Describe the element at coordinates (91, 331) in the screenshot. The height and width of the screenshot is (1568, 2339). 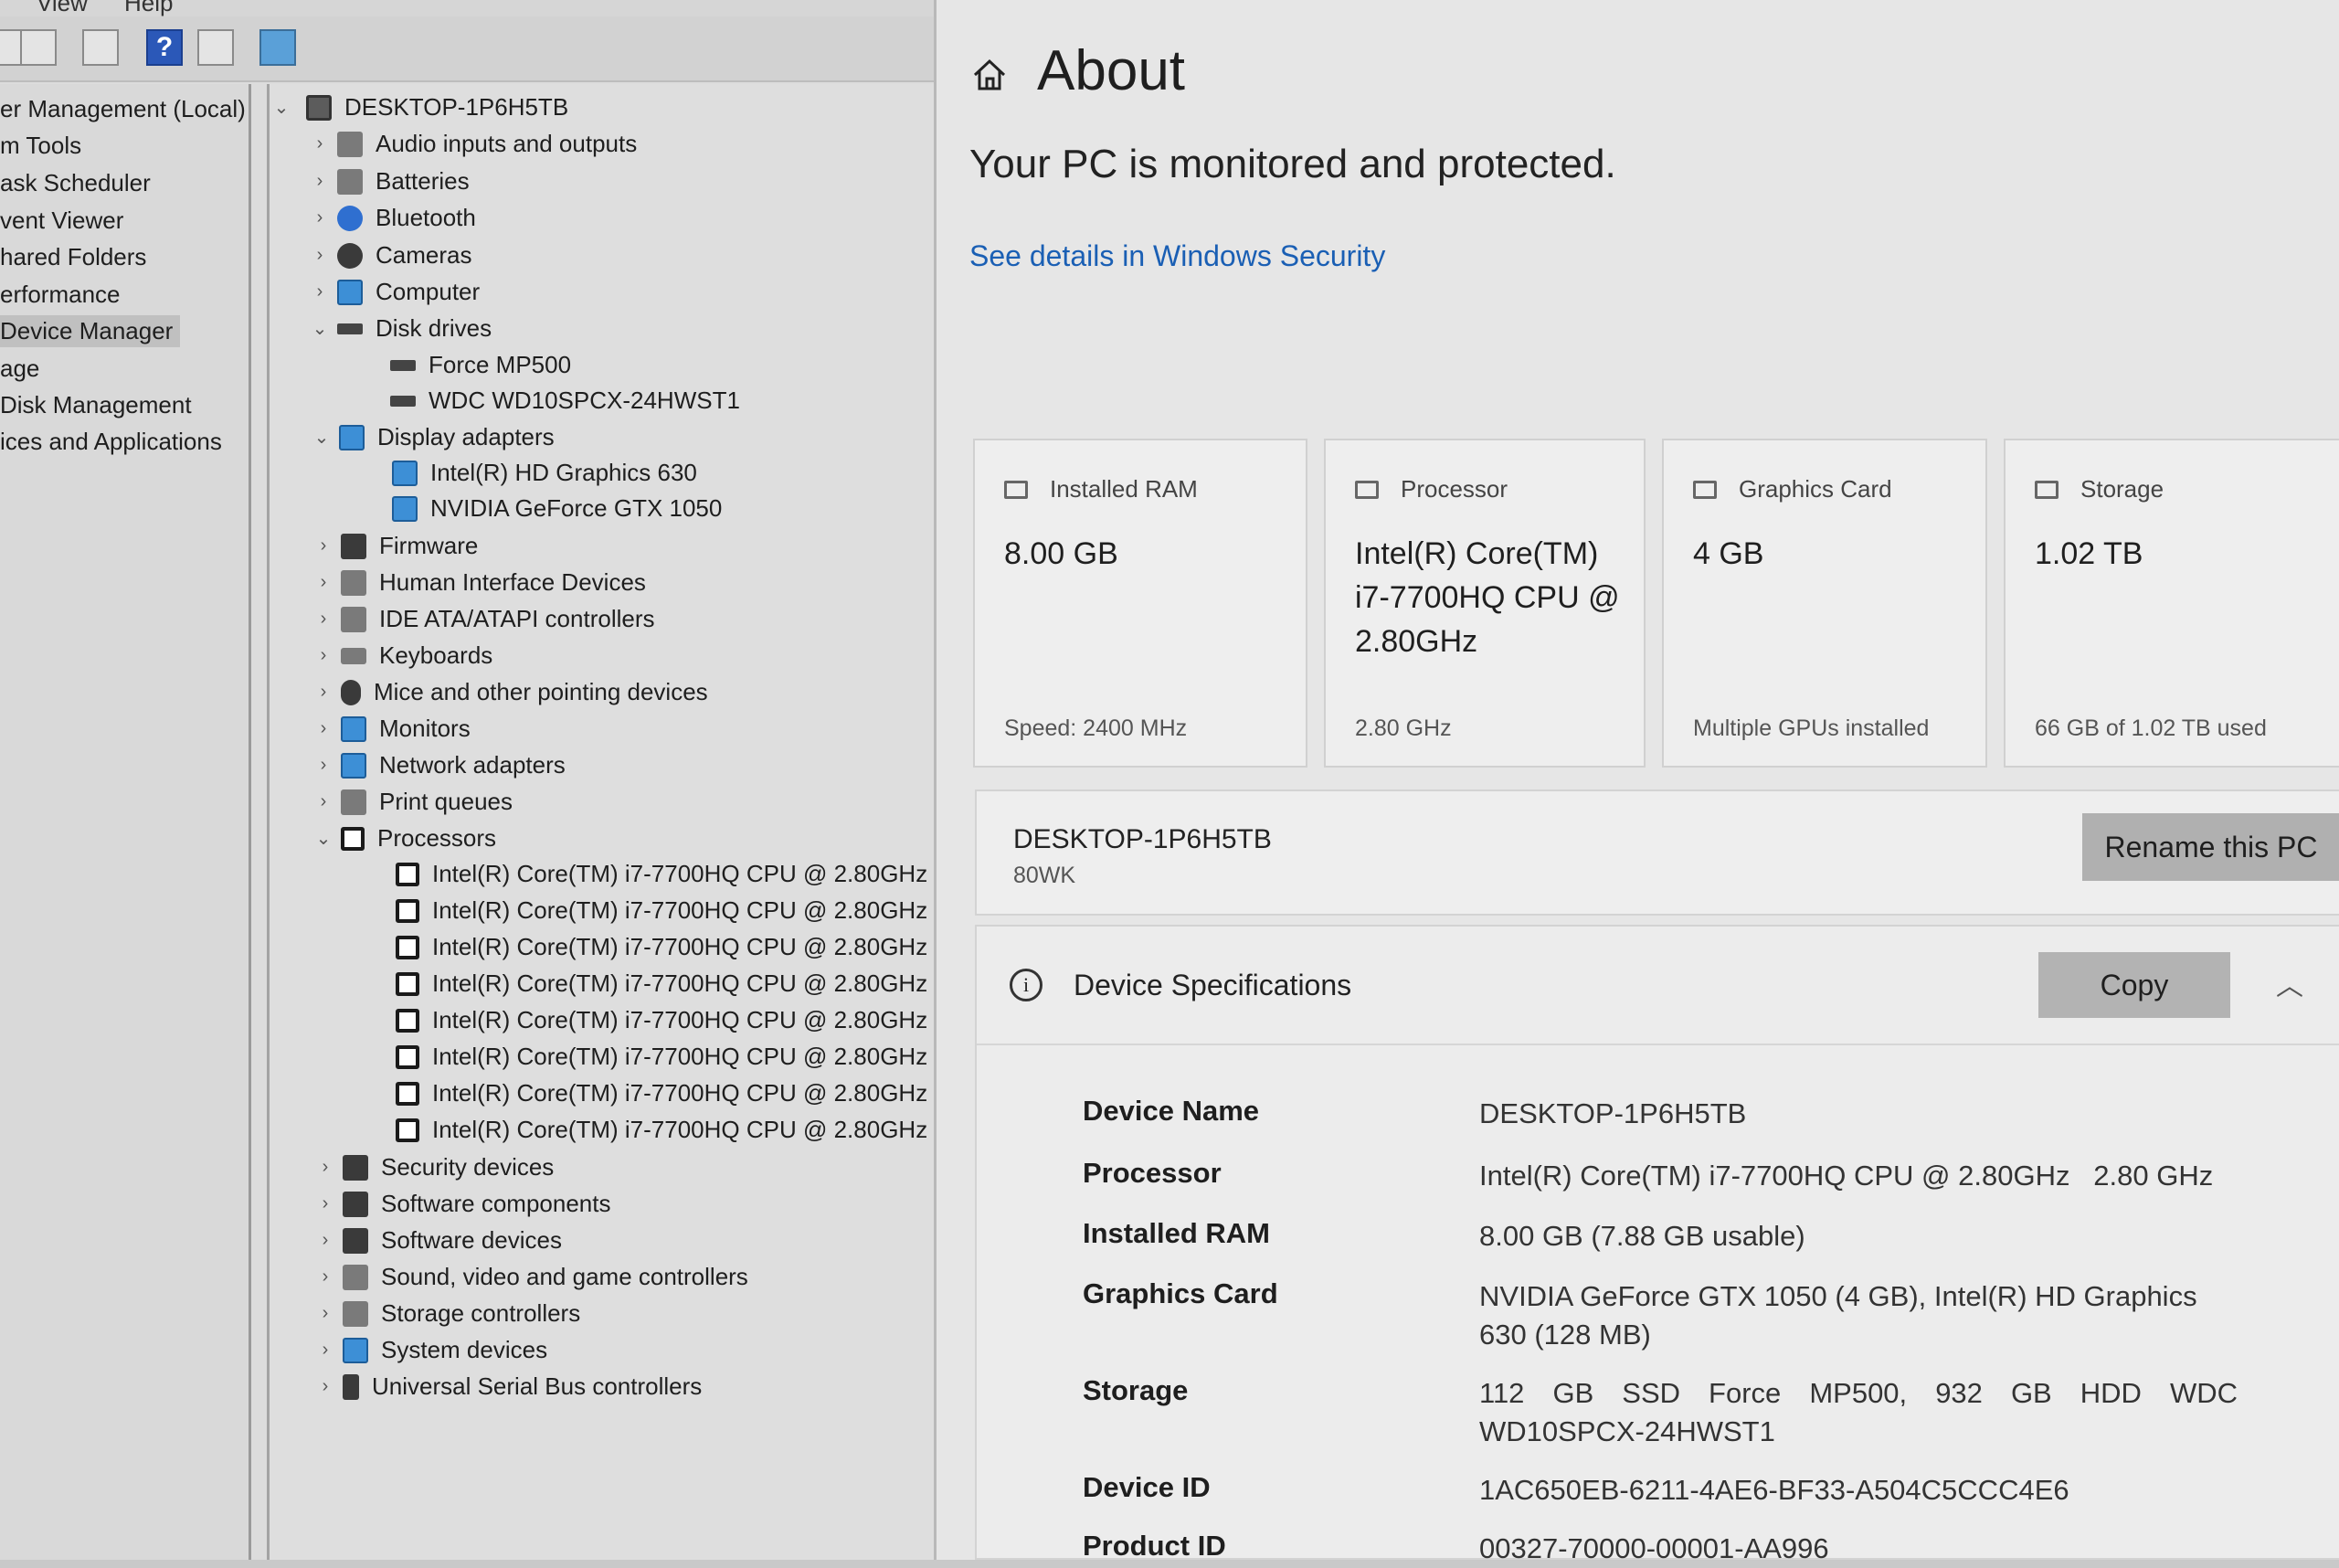
I see `nav-device-manager: Device Manager` at that location.